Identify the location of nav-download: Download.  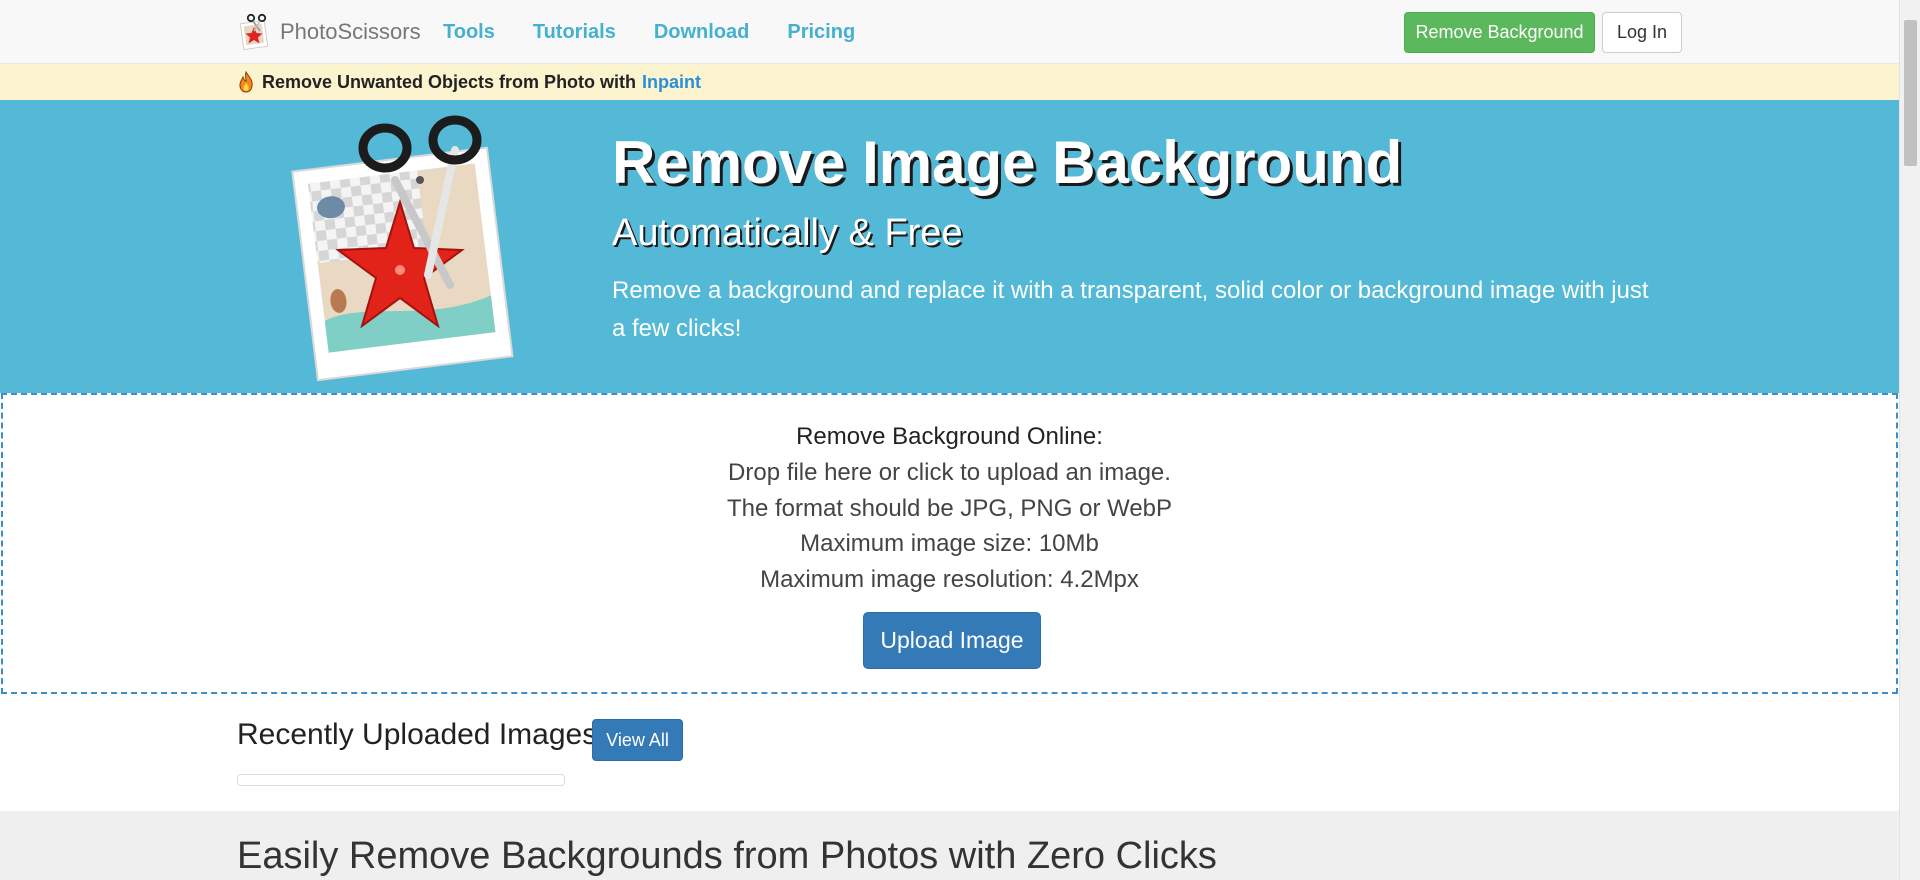
(702, 32).